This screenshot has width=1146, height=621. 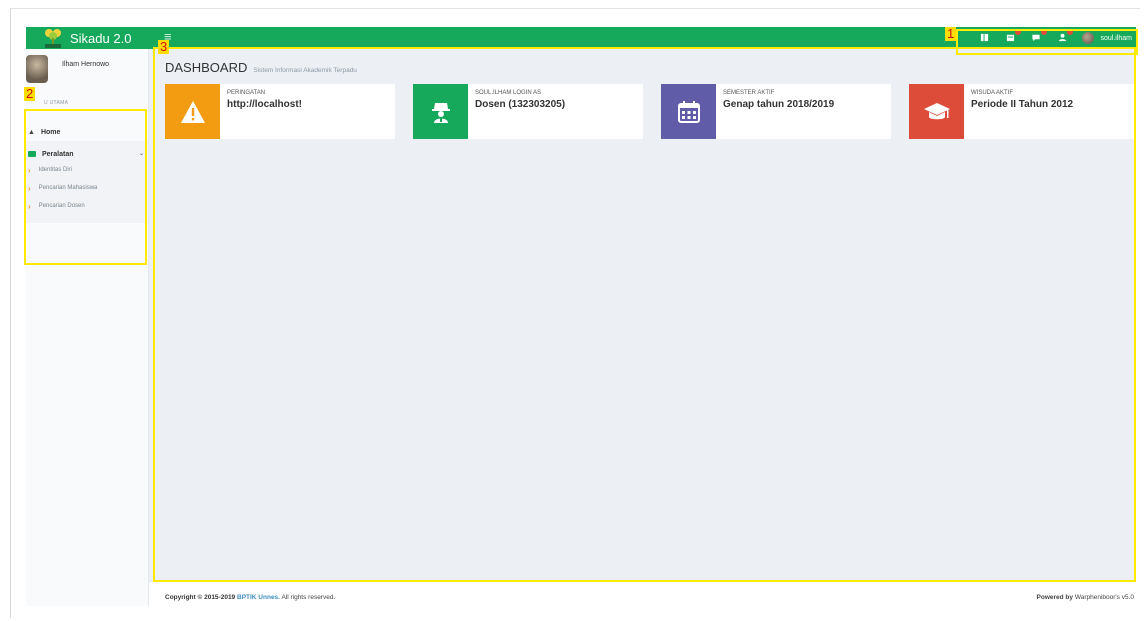 What do you see at coordinates (280, 111) in the screenshot?
I see `info-box-peringatan: PERINGATAN http://localhost!` at bounding box center [280, 111].